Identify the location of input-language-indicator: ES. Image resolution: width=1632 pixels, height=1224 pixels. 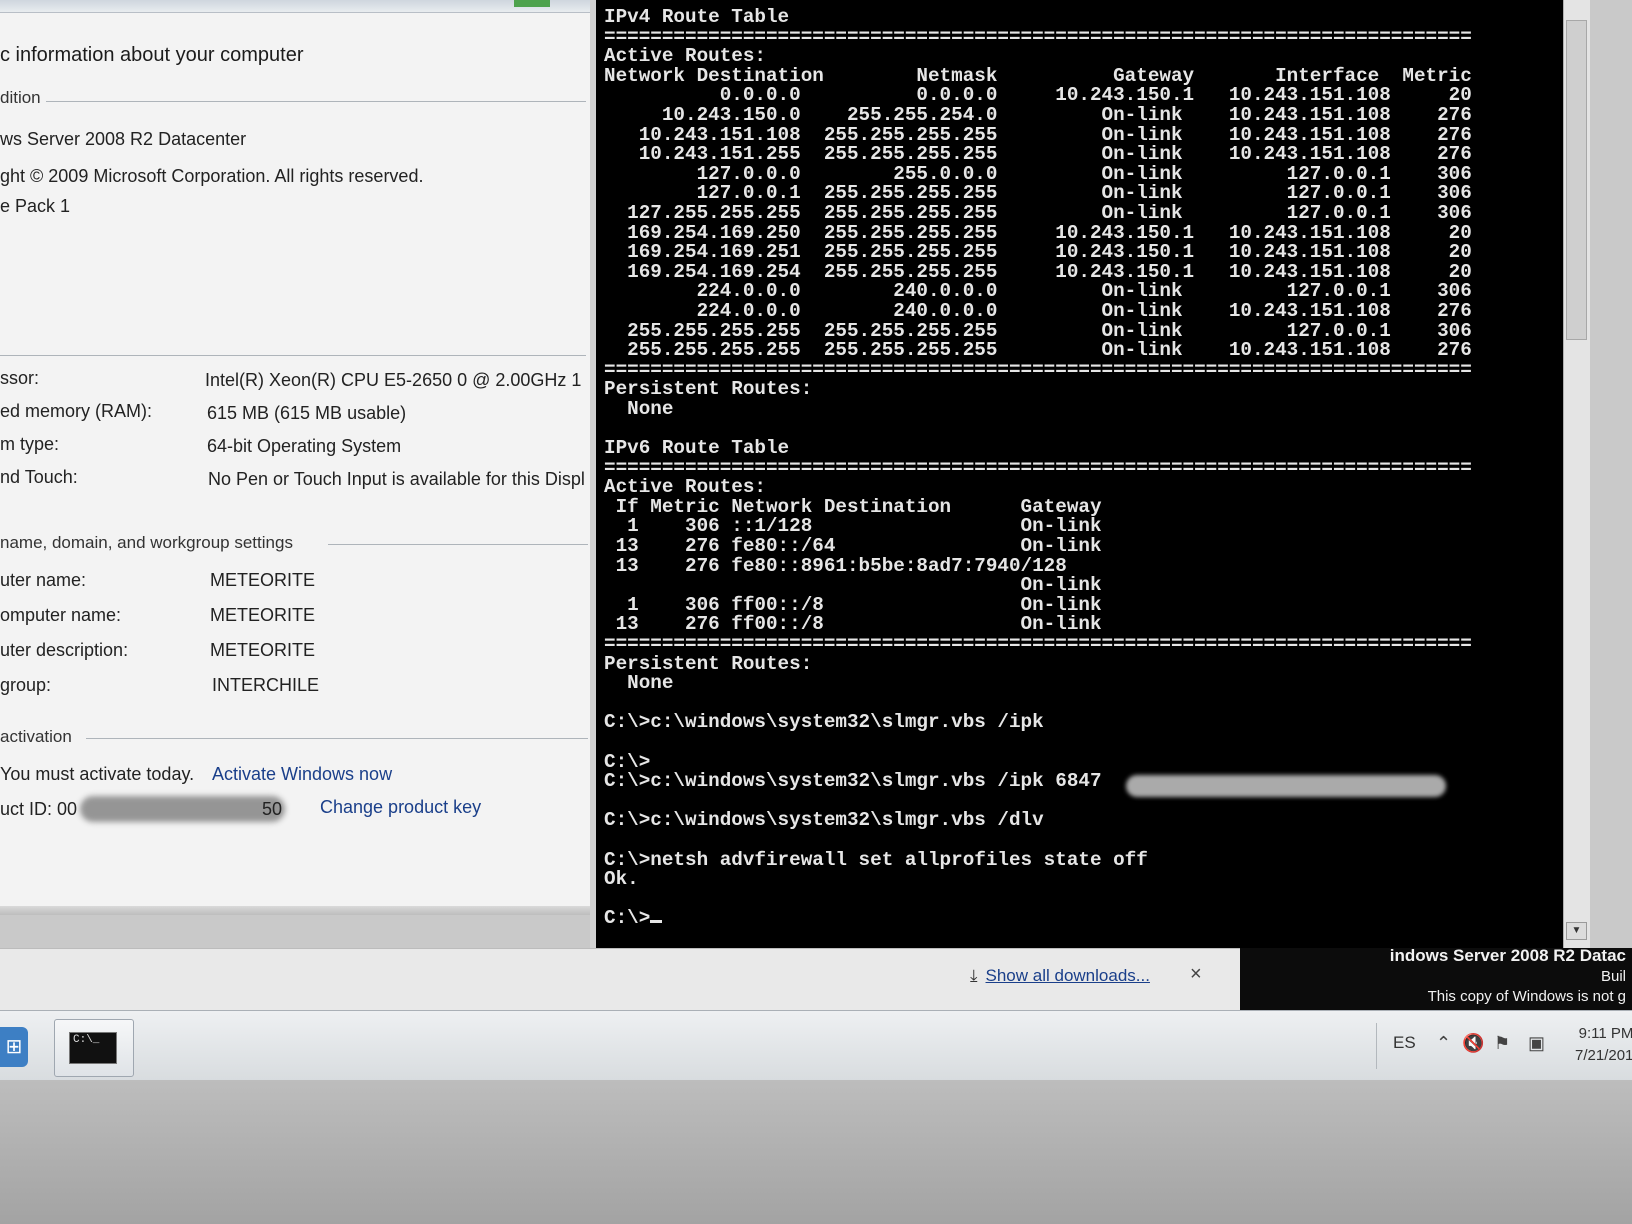
(1404, 1043).